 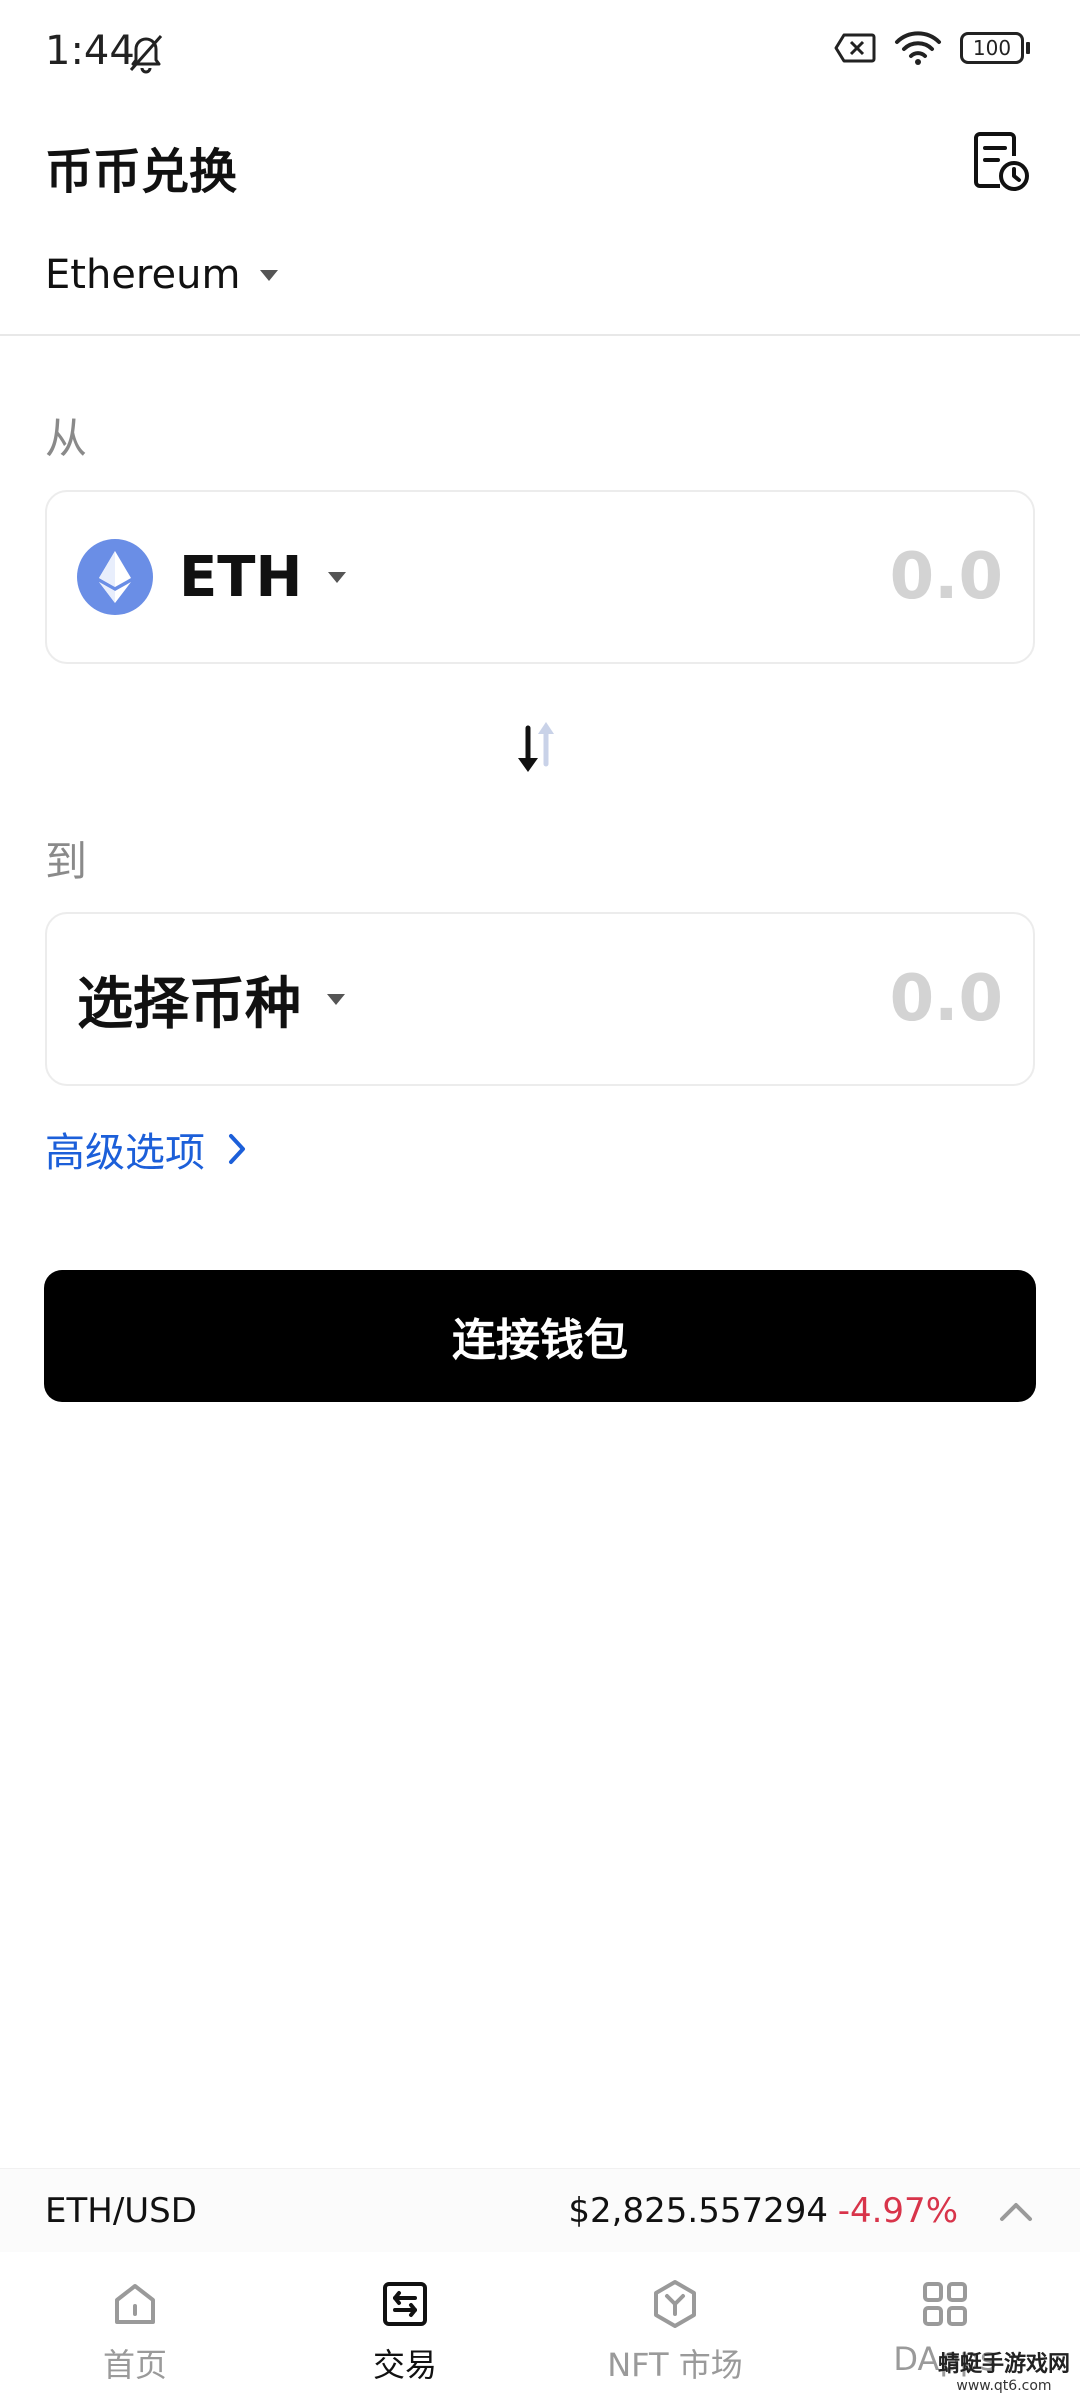 I want to click on no-sim-icon, so click(x=855, y=48).